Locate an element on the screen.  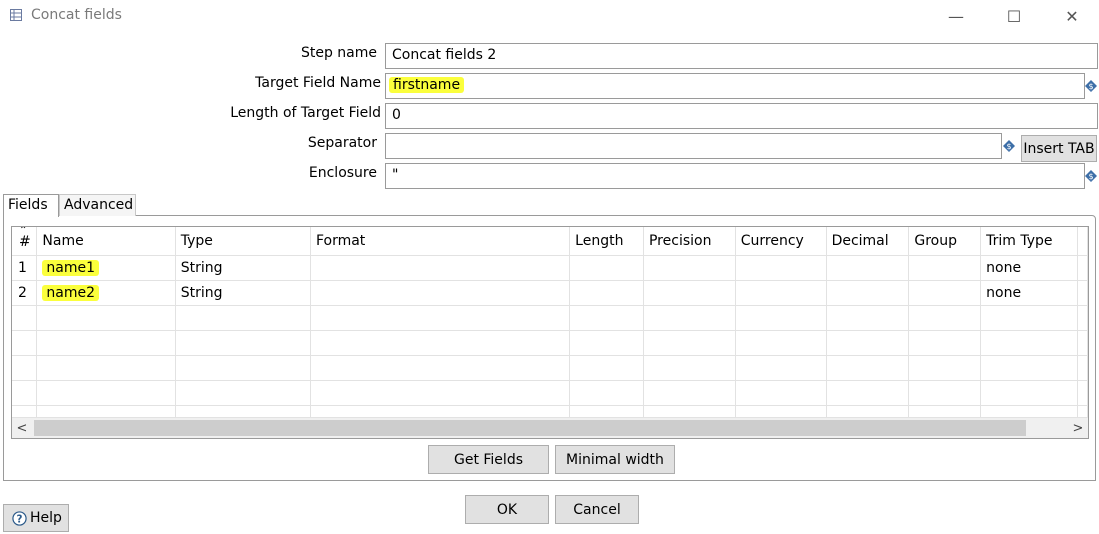
cell-name: name2 is located at coordinates (106, 293).